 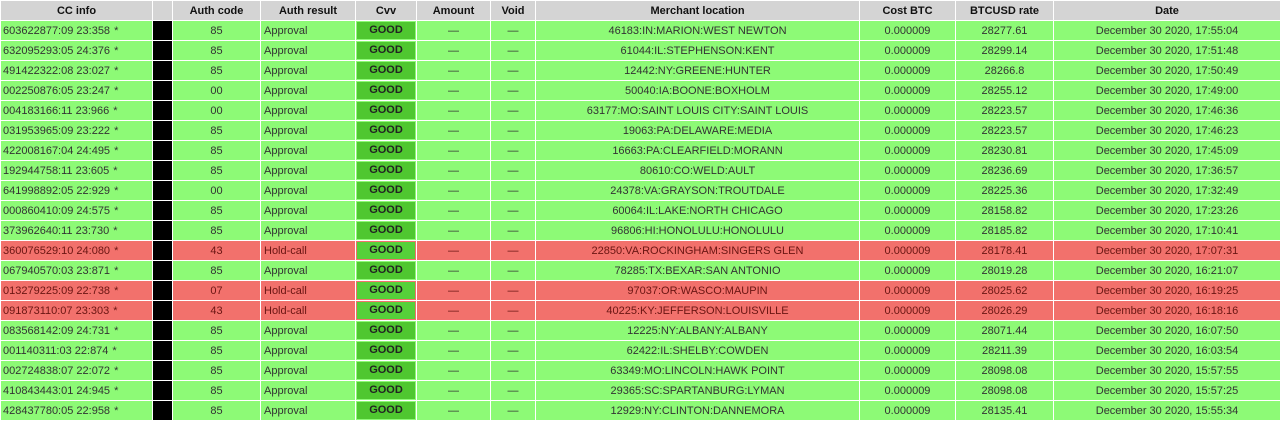 I want to click on btcusd-rate: 28266.8, so click(x=1004, y=70).